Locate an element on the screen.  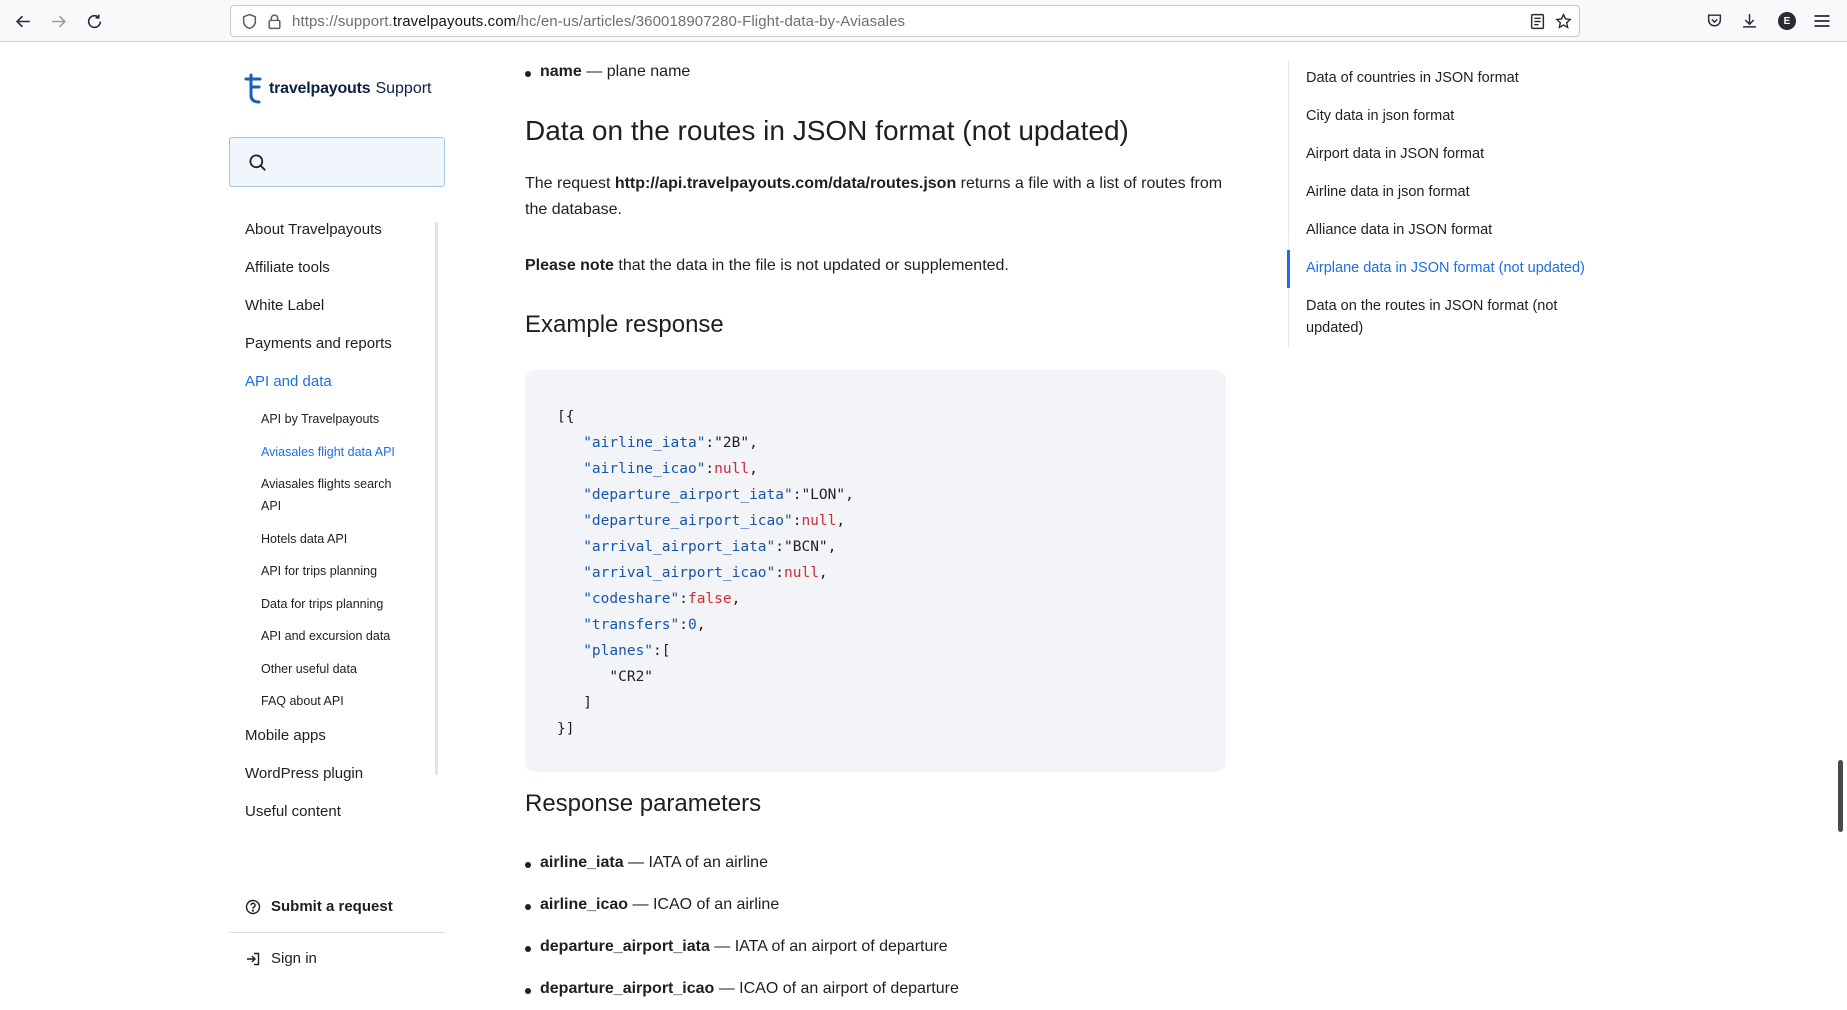
star-icon is located at coordinates (1563, 21).